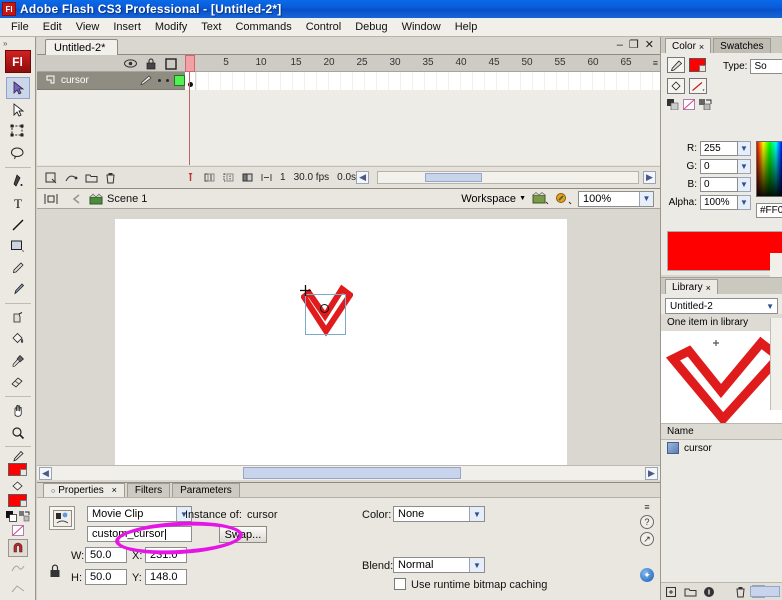 The height and width of the screenshot is (600, 782). I want to click on frames-track, so click(422, 81).